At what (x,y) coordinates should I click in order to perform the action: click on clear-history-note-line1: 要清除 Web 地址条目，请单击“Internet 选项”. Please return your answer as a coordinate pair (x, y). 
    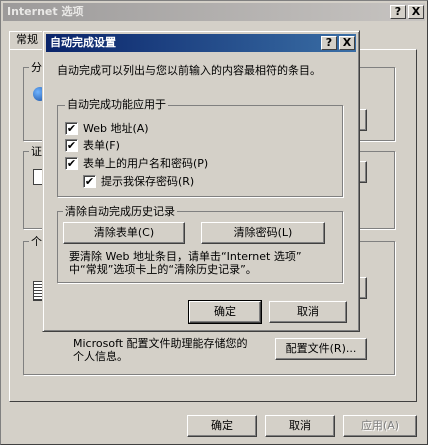
    Looking at the image, I should click on (185, 256).